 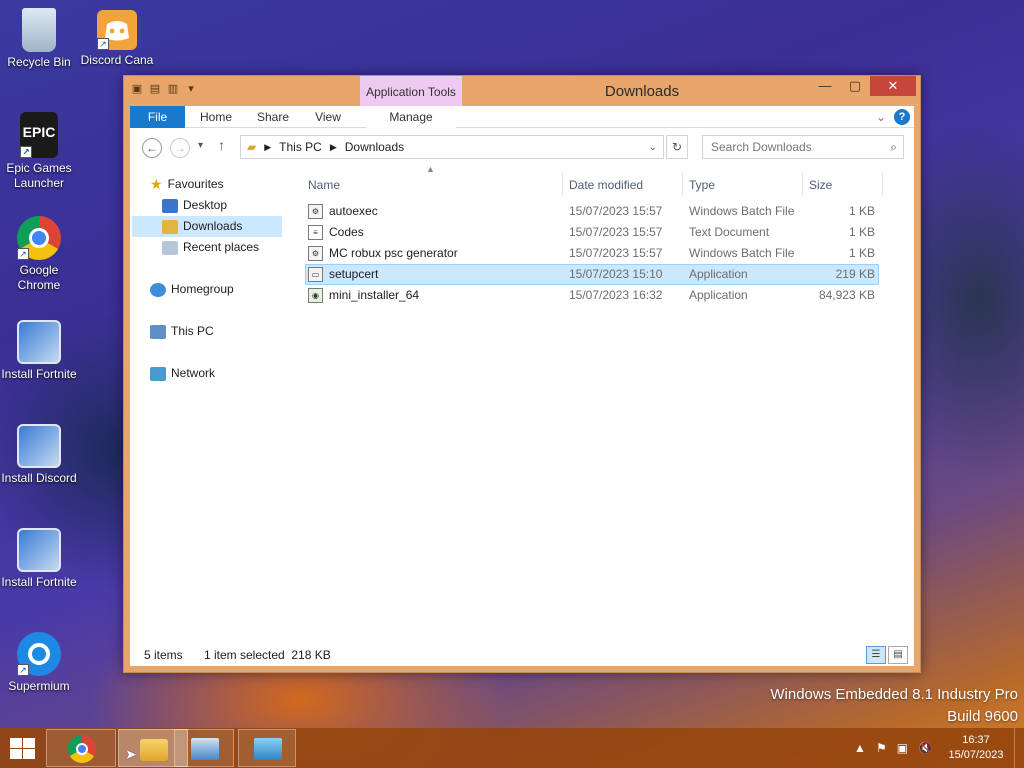 I want to click on search-input: Search Downloads ⌕, so click(x=803, y=147).